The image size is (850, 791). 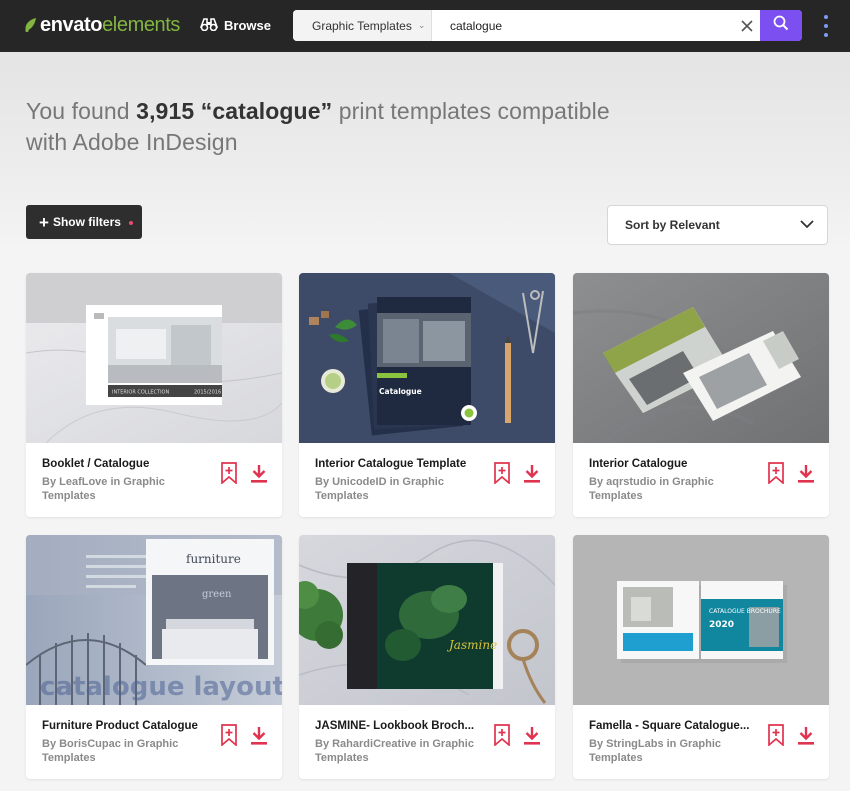 I want to click on show-filters-button: + Show filters, so click(x=84, y=222).